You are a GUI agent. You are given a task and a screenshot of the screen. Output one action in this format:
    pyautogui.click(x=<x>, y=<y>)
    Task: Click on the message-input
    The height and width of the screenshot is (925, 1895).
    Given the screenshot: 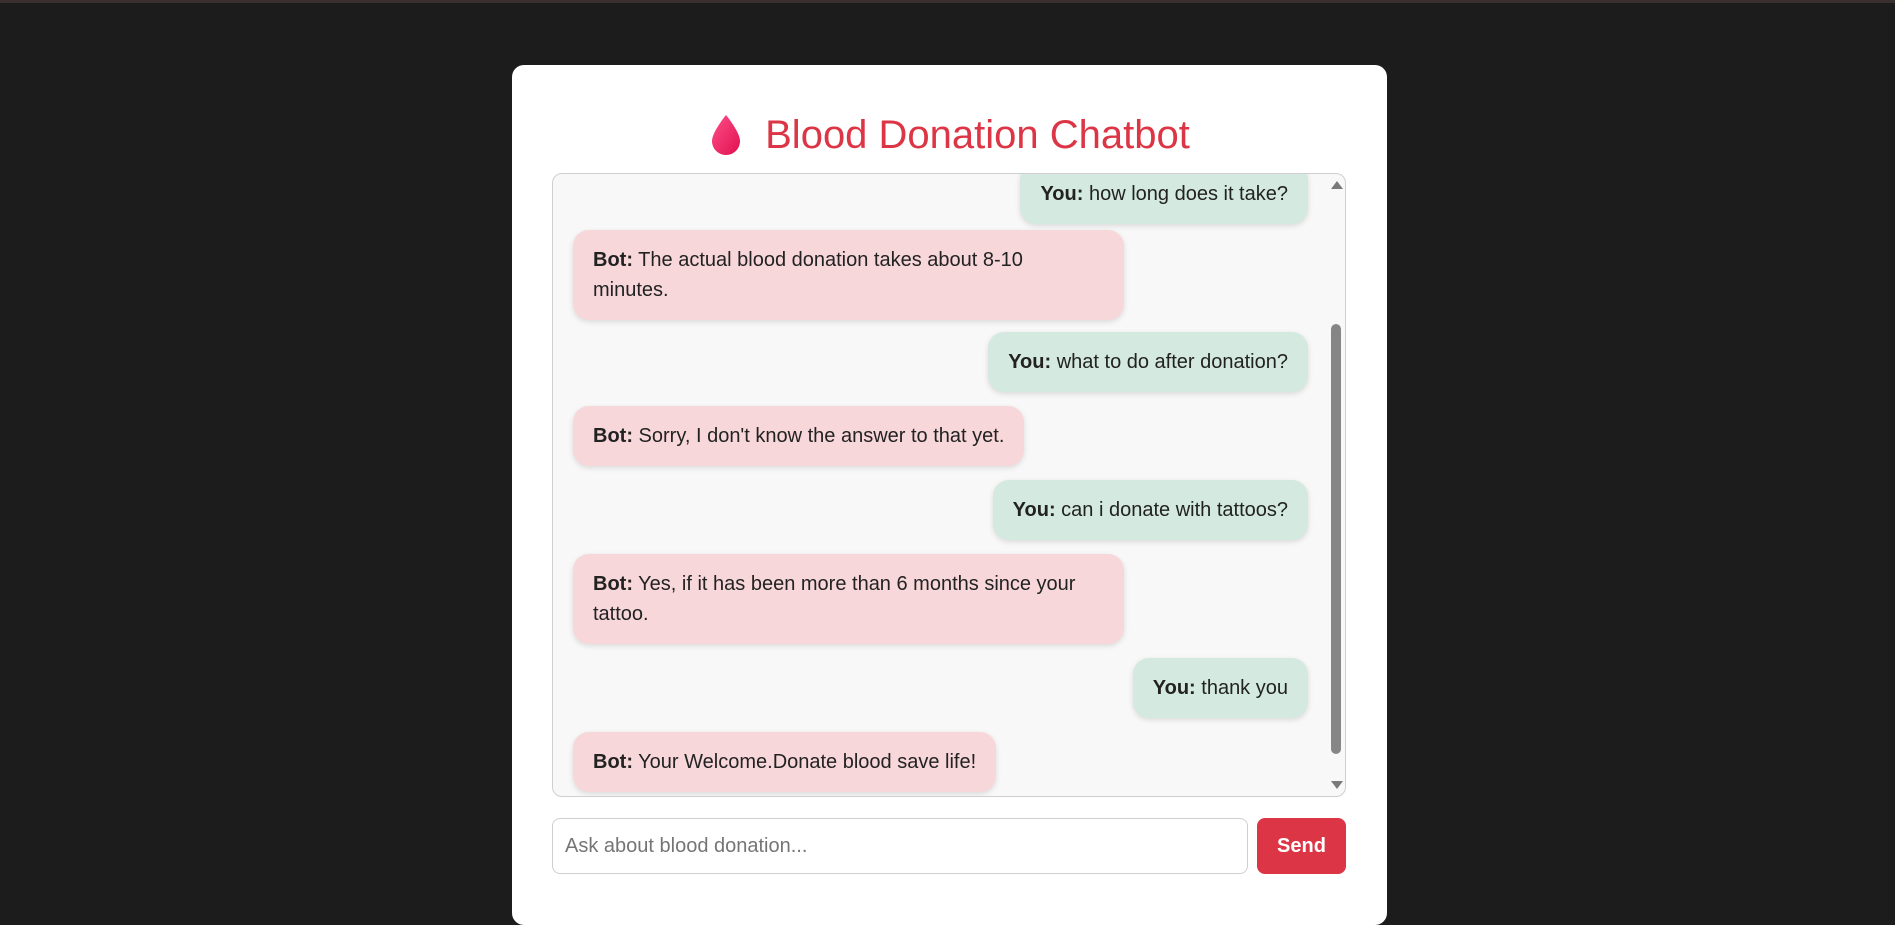 What is the action you would take?
    pyautogui.click(x=900, y=846)
    